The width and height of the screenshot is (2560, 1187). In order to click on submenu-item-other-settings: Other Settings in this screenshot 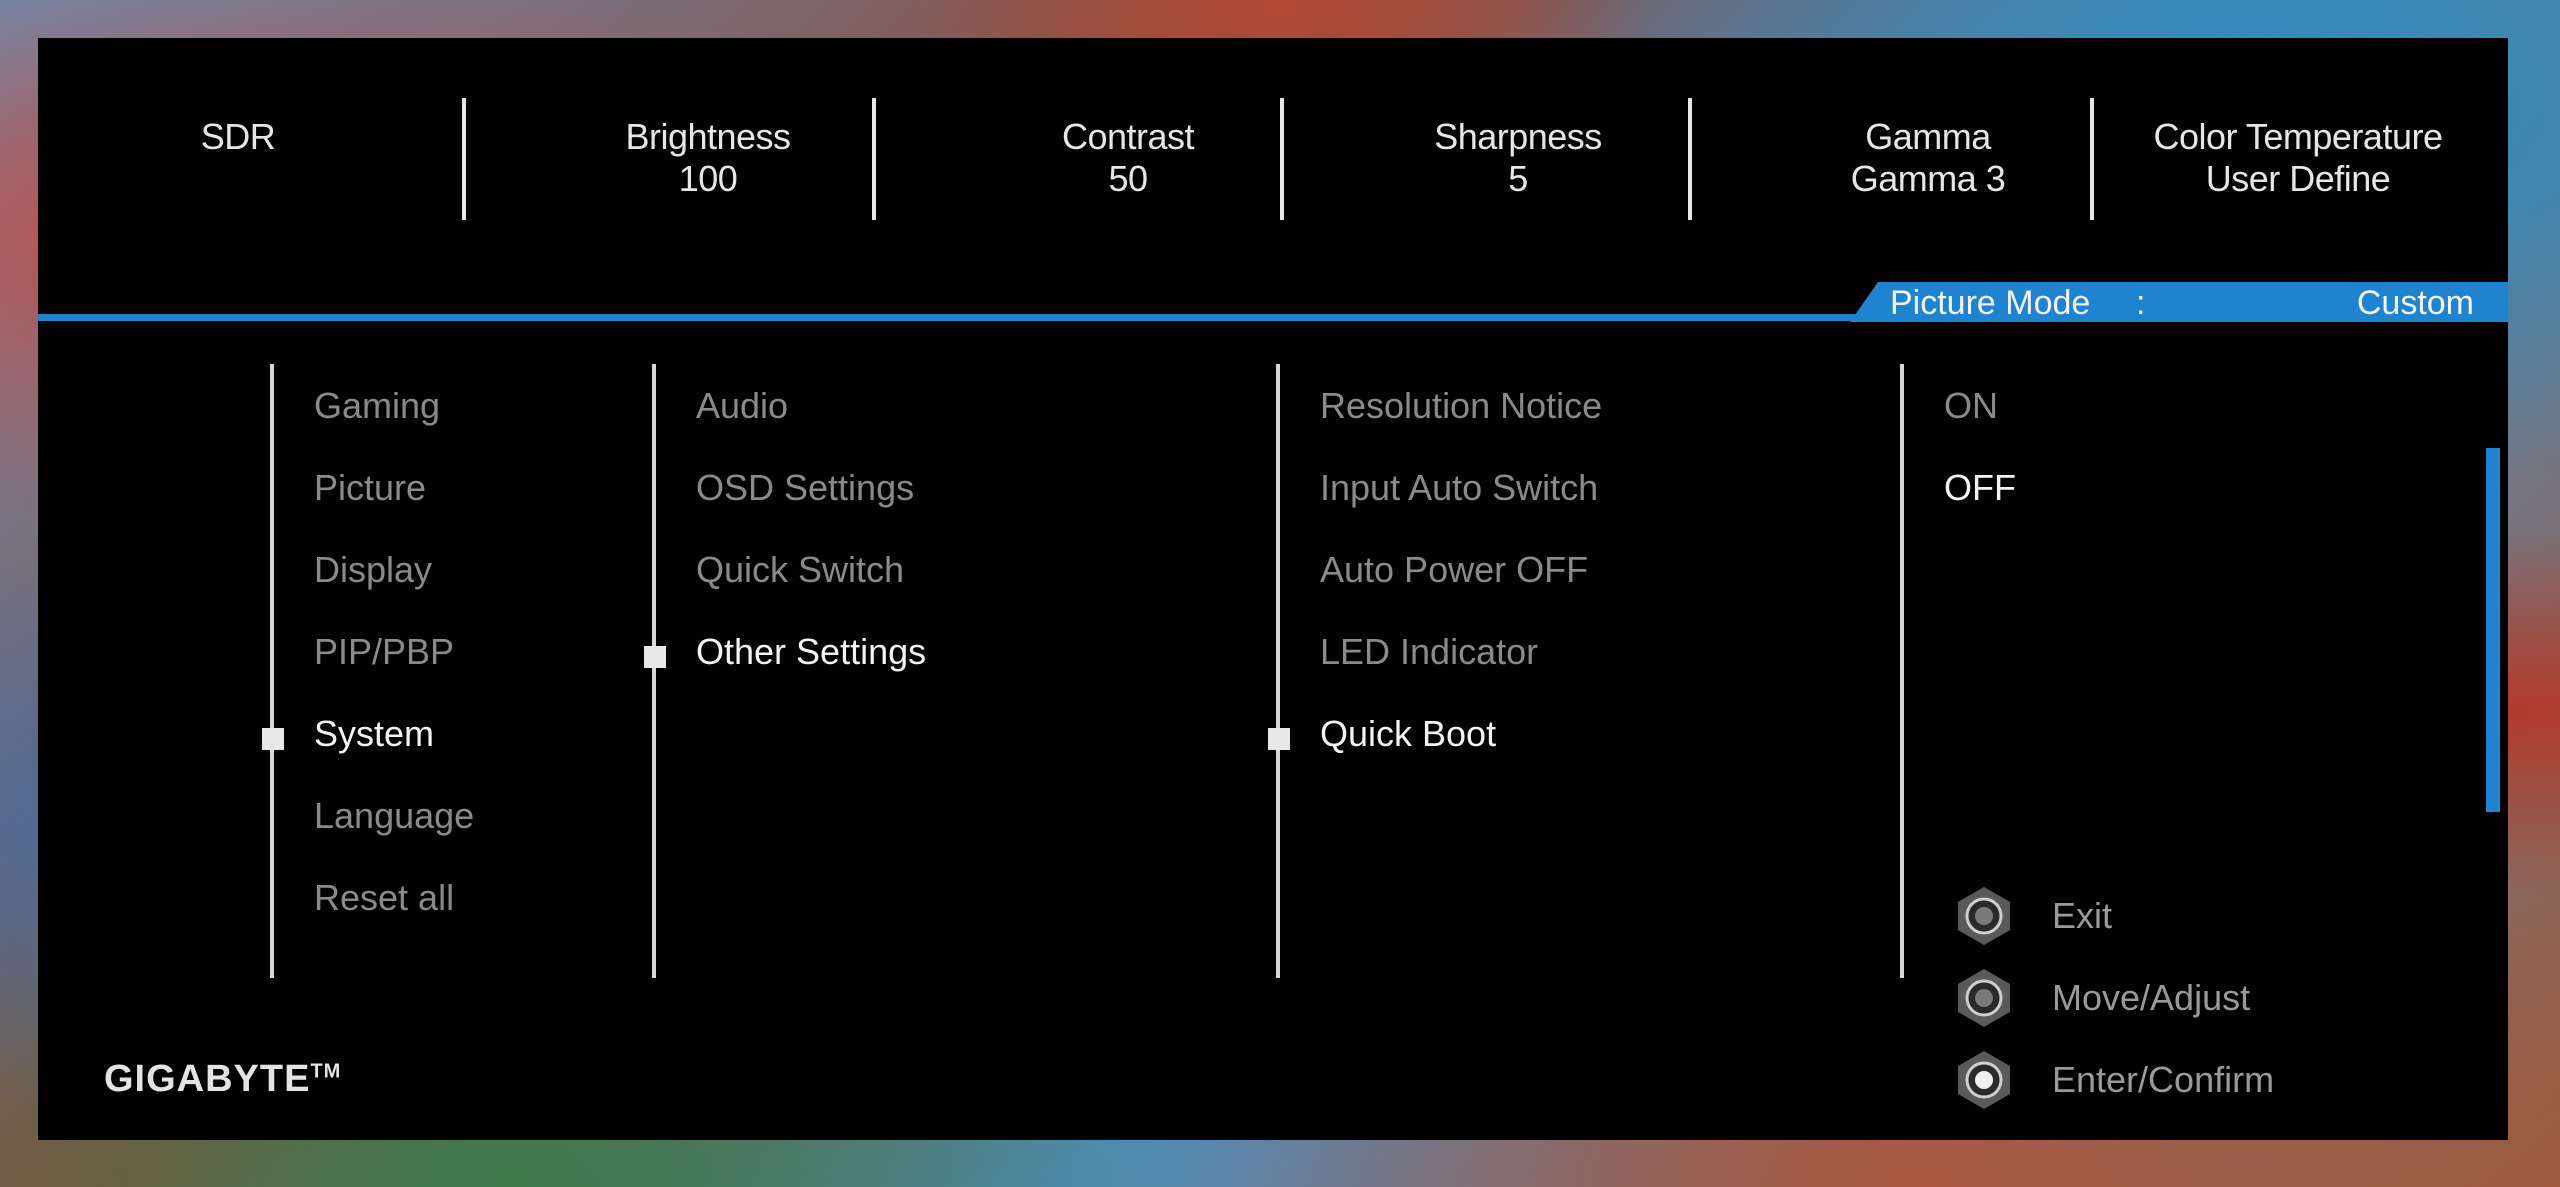, I will do `click(811, 652)`.